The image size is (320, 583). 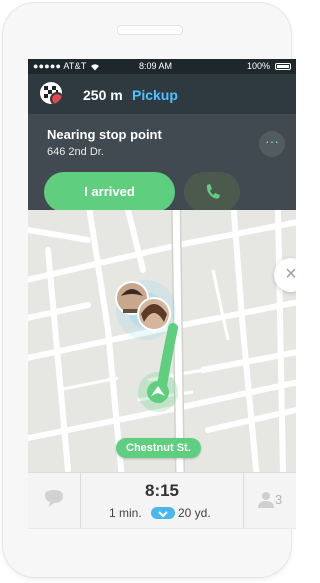 I want to click on eta-minutes: 1 min., so click(x=125, y=513).